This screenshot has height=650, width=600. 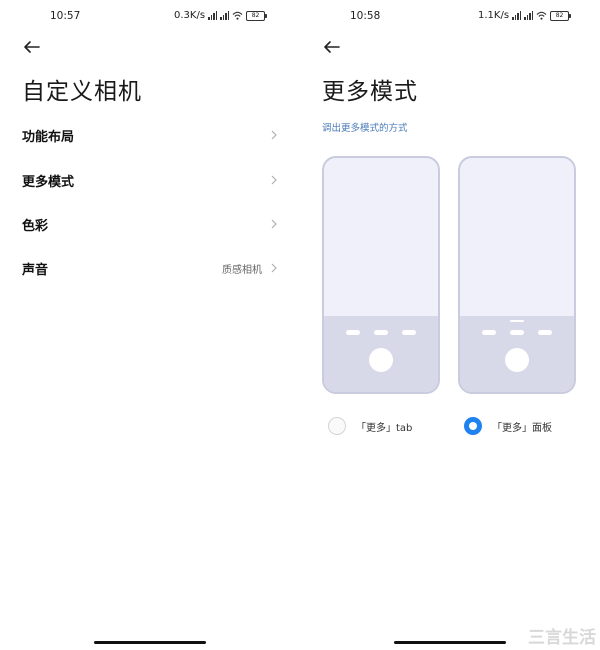 What do you see at coordinates (522, 428) in the screenshot?
I see `option-label: 「更多」面板` at bounding box center [522, 428].